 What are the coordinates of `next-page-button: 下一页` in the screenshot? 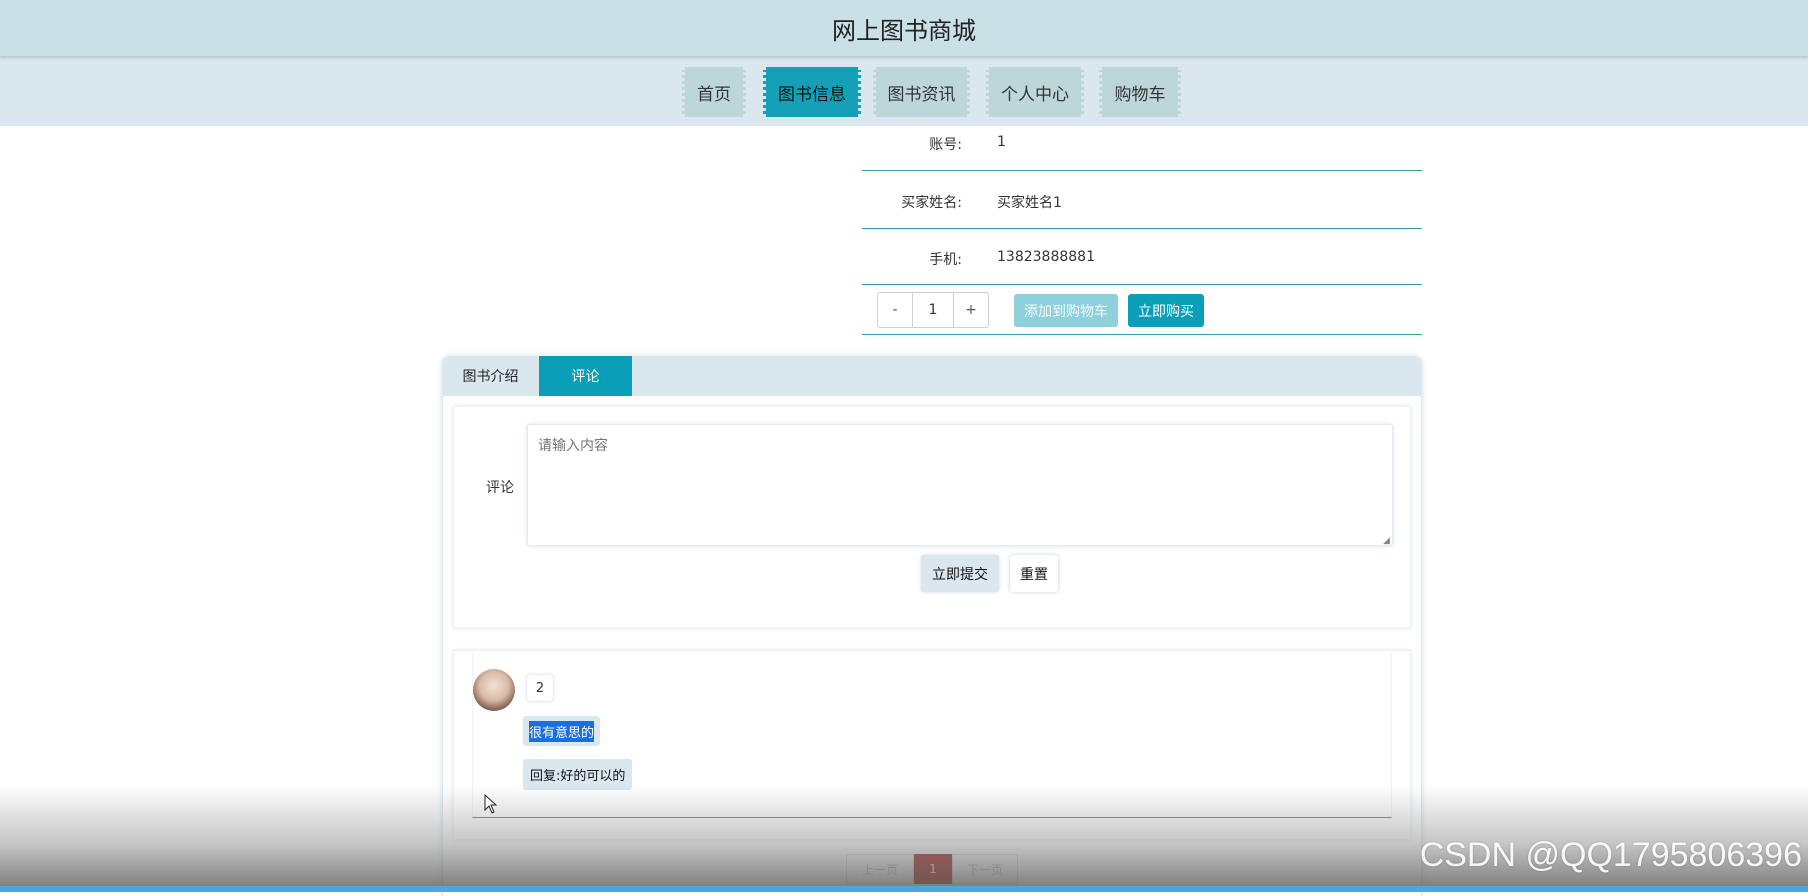 It's located at (985, 869).